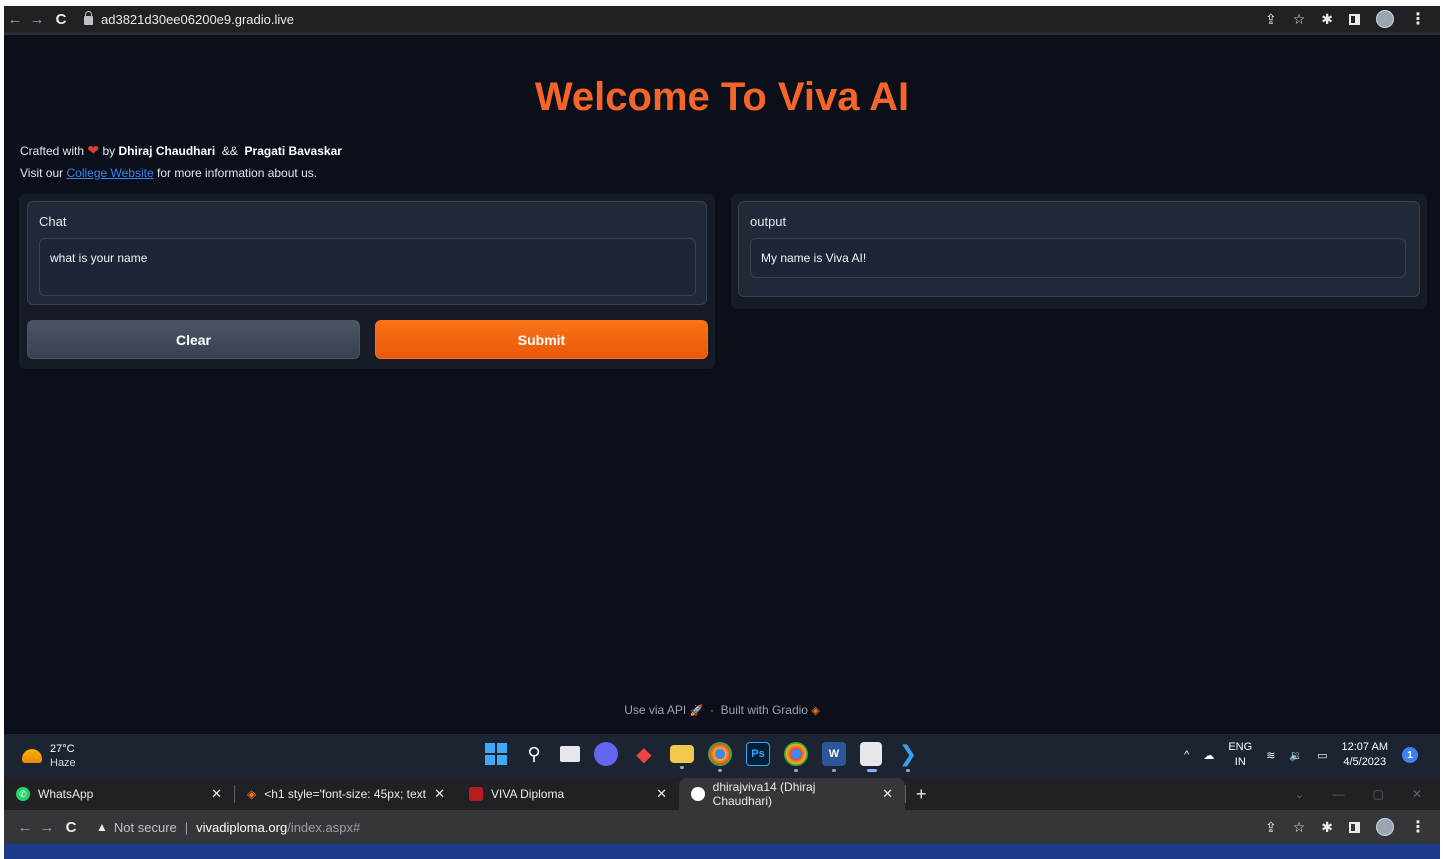  What do you see at coordinates (796, 757) in the screenshot?
I see `chrome-profile-icon` at bounding box center [796, 757].